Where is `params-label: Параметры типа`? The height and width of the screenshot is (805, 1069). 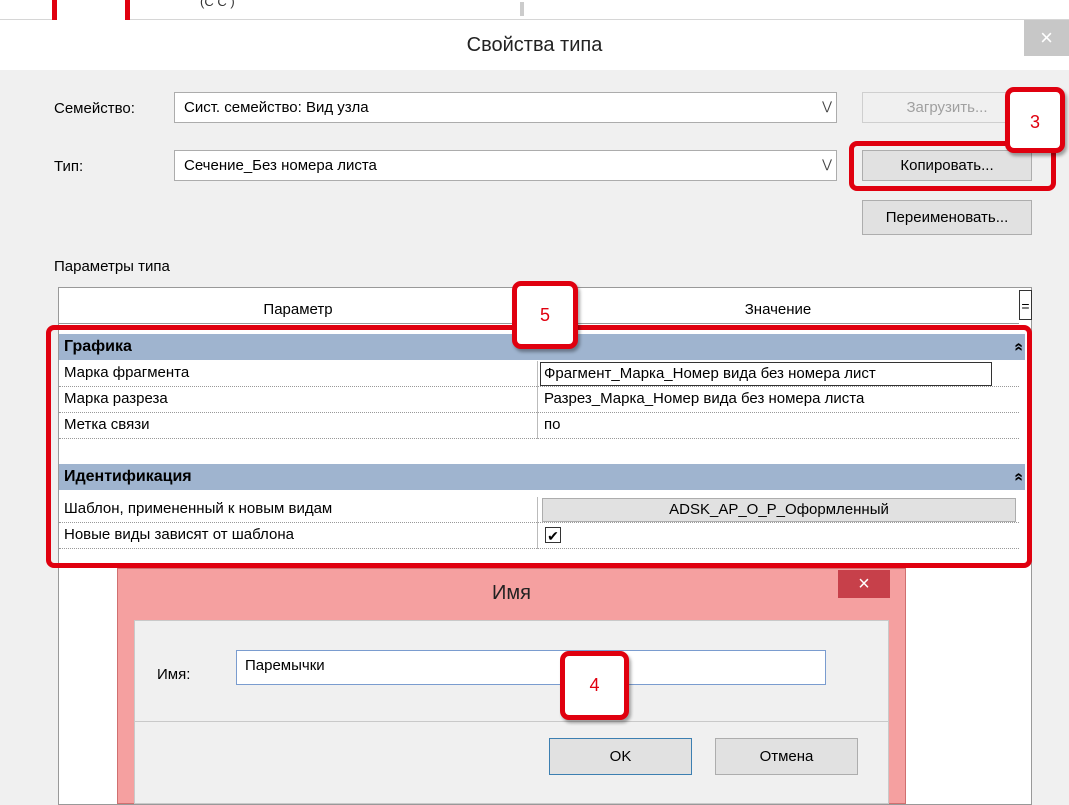
params-label: Параметры типа is located at coordinates (112, 266).